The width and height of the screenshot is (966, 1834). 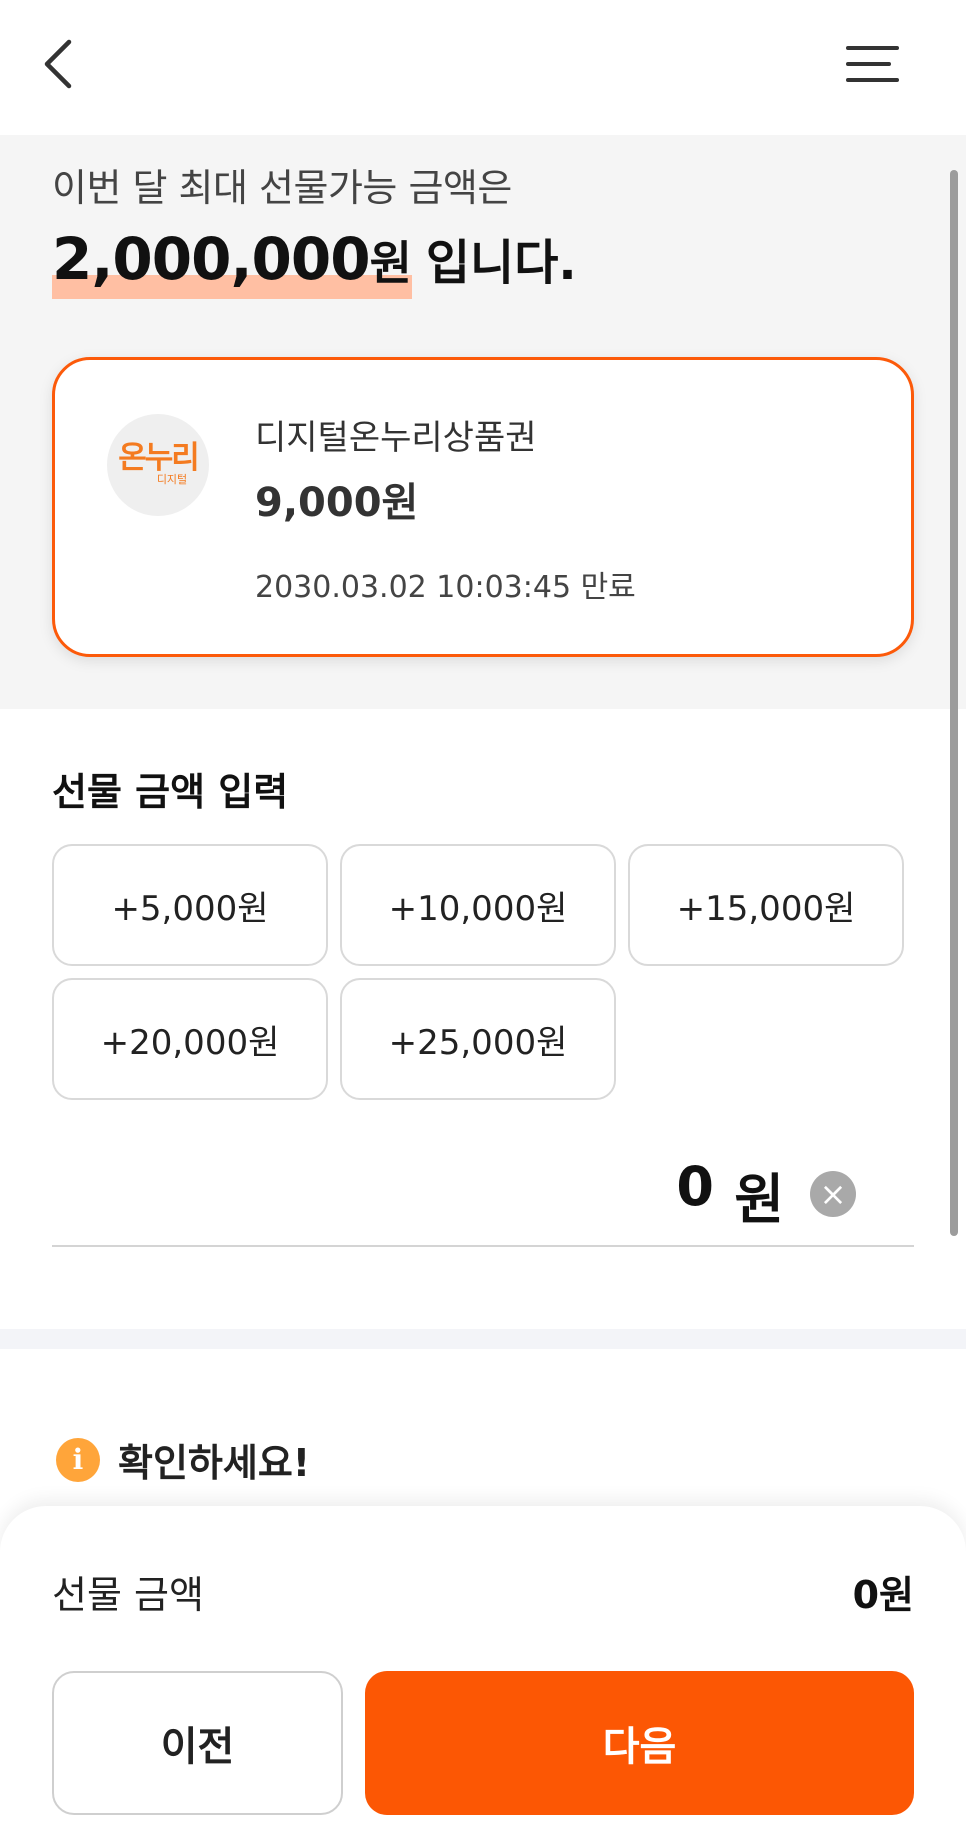 What do you see at coordinates (478, 1039) in the screenshot?
I see `quick-amount-25000-button: +25,000원` at bounding box center [478, 1039].